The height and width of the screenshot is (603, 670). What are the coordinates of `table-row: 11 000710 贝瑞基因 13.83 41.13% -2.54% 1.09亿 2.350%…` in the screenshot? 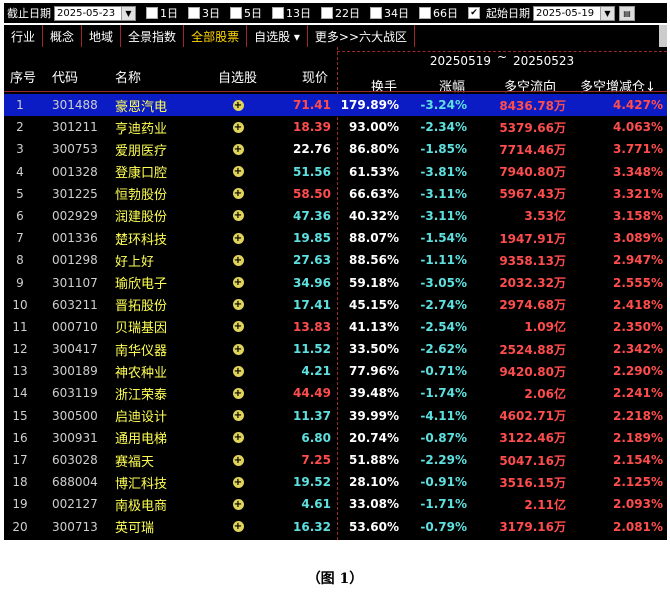 It's located at (335, 327).